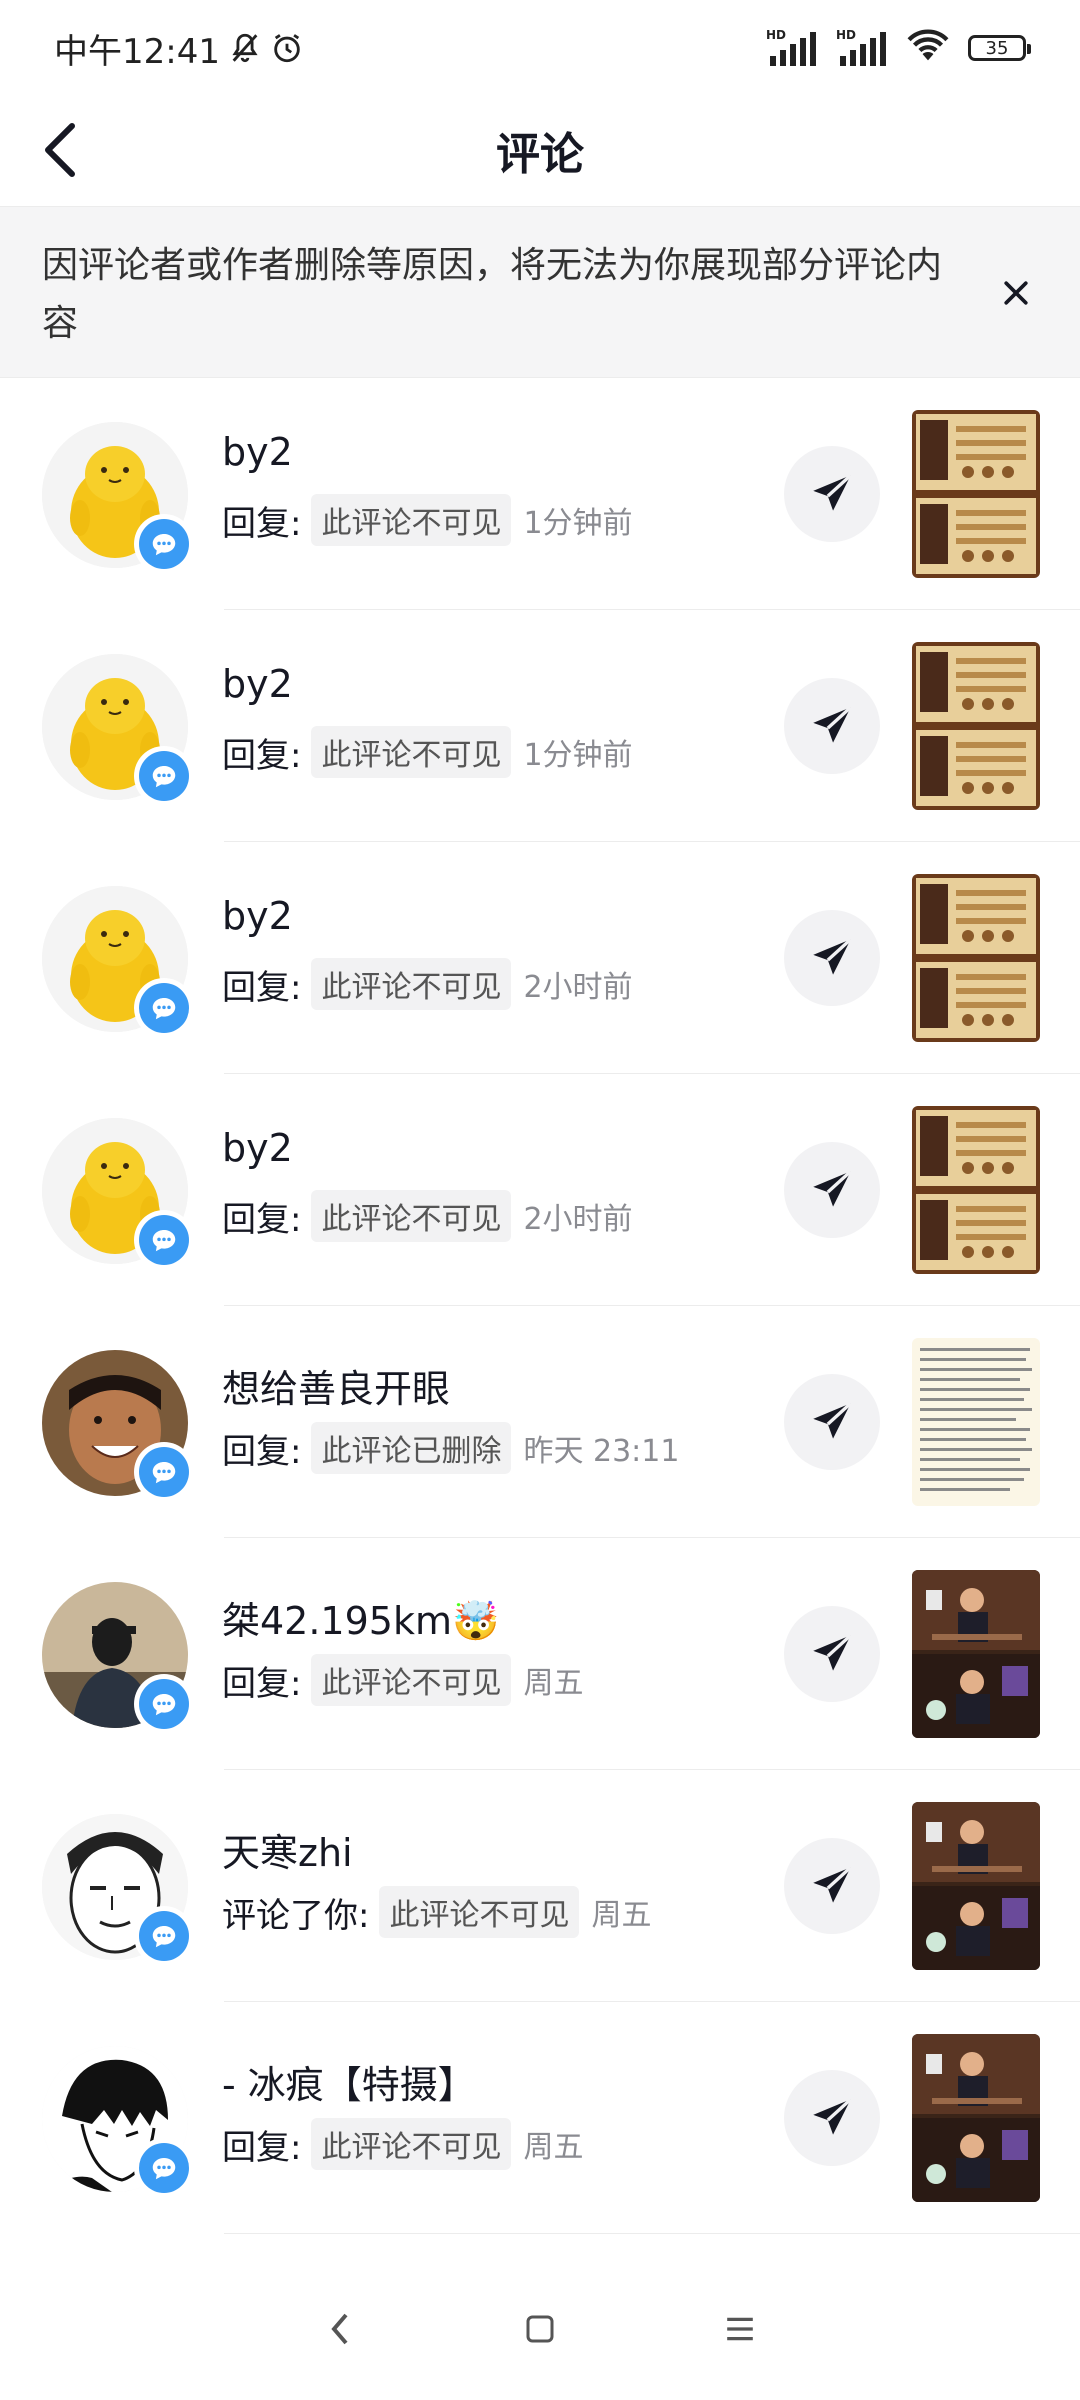  I want to click on header: 评论, so click(540, 150).